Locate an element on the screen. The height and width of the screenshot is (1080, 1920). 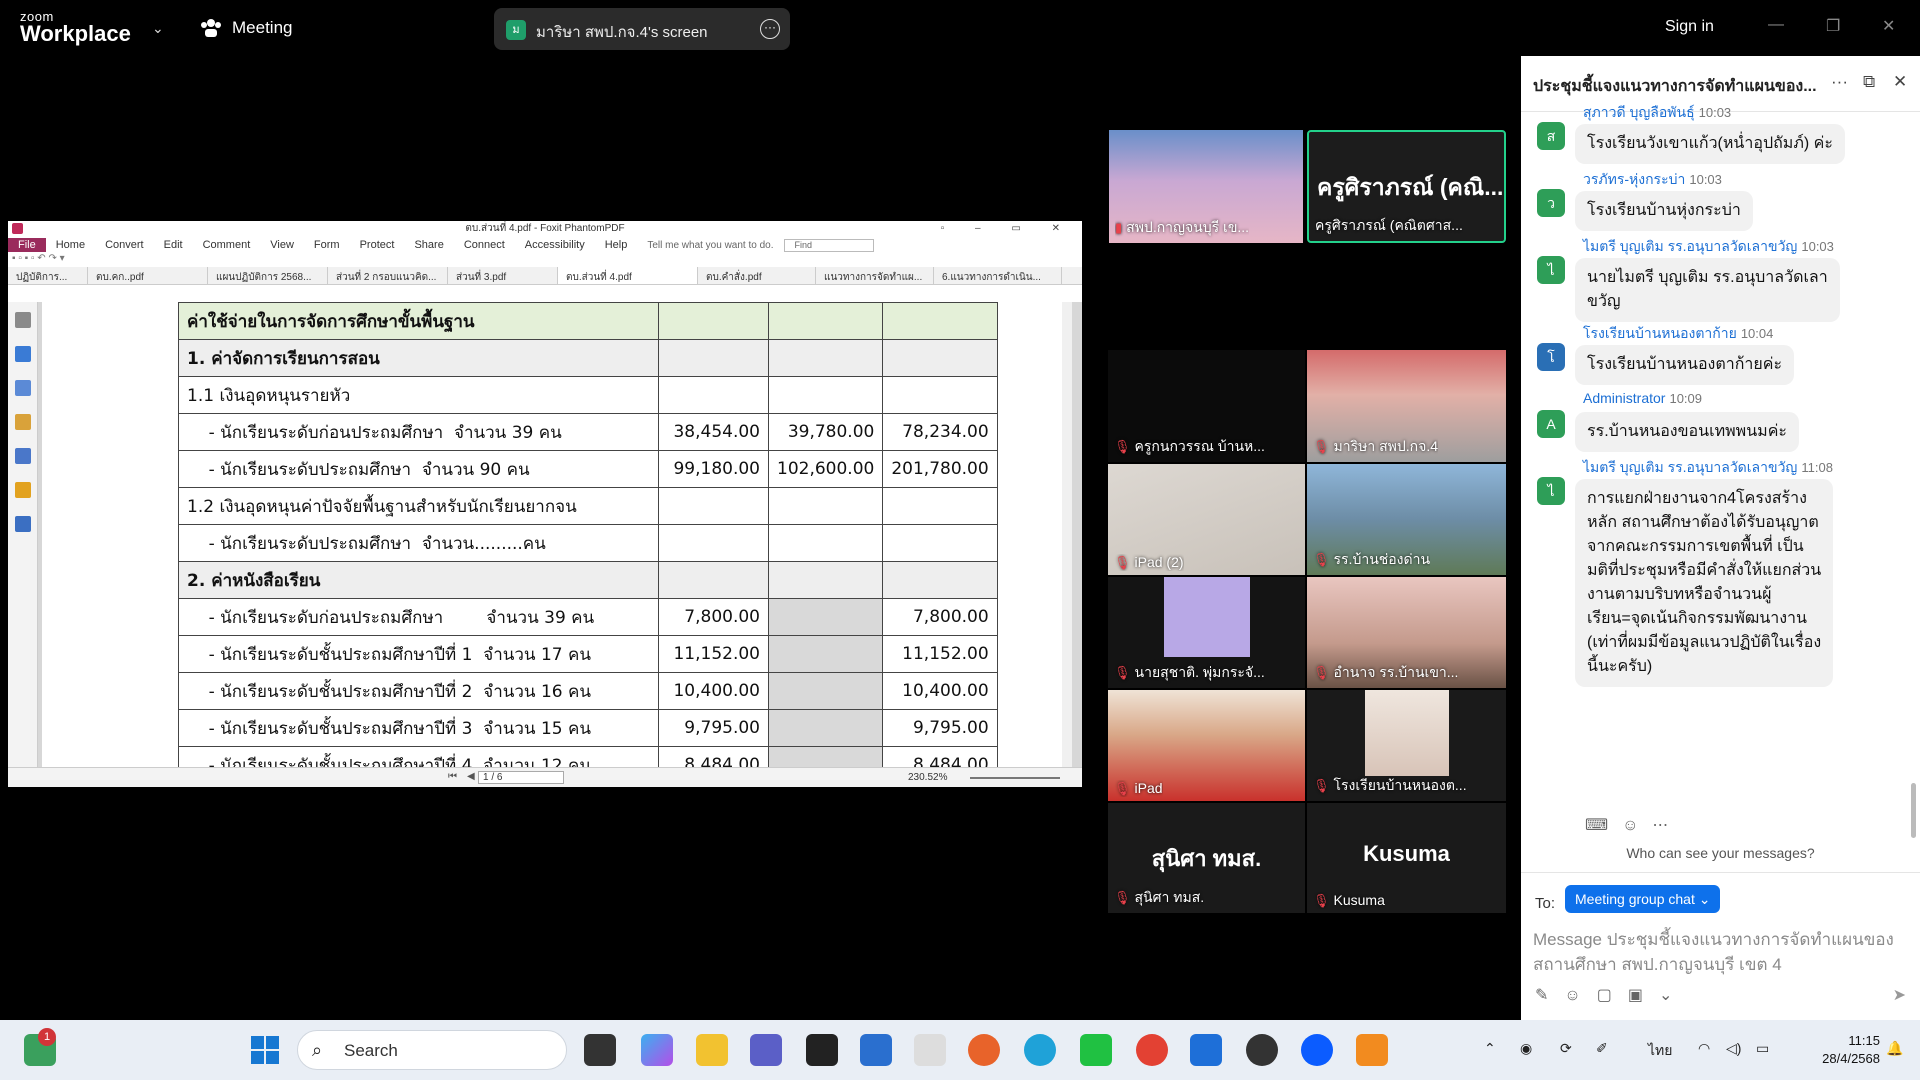
tell-me-field: Tell me what you want to do. is located at coordinates (710, 245).